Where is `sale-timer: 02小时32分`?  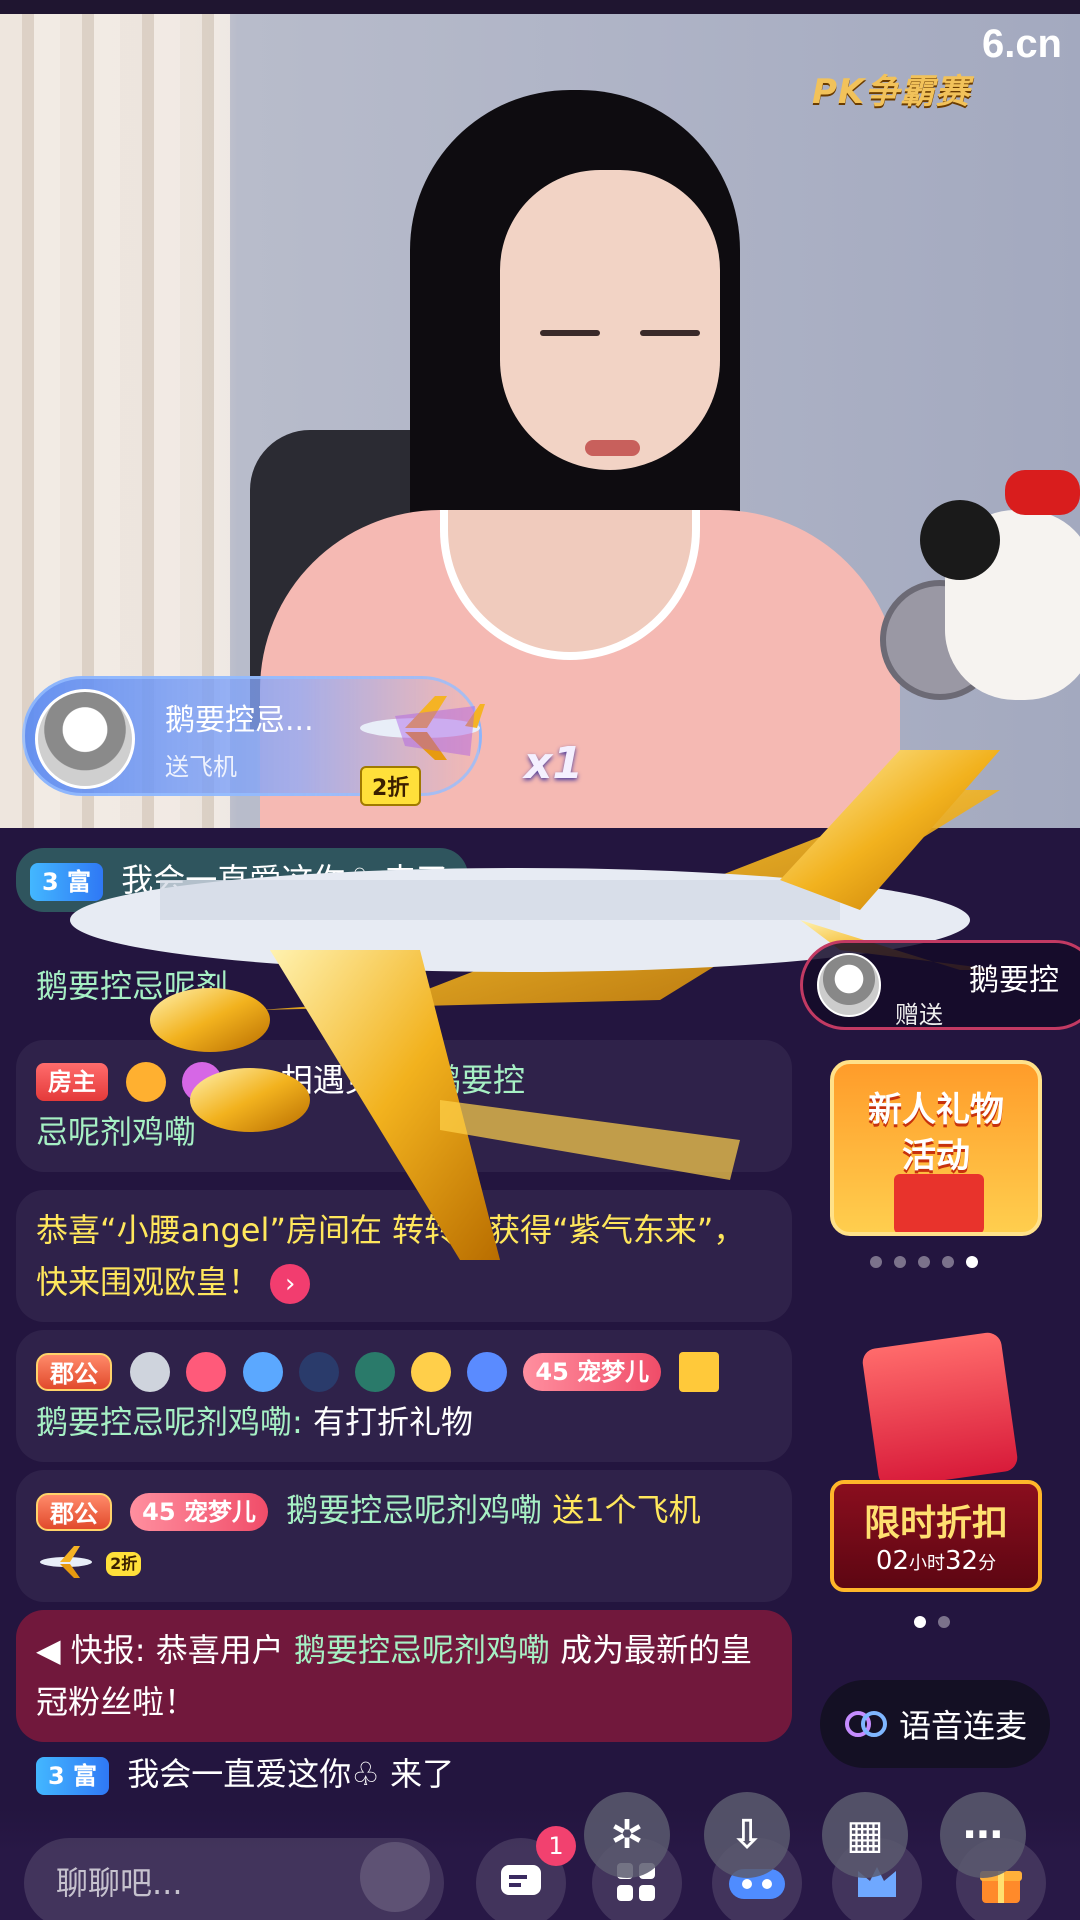 sale-timer: 02小时32分 is located at coordinates (936, 1561).